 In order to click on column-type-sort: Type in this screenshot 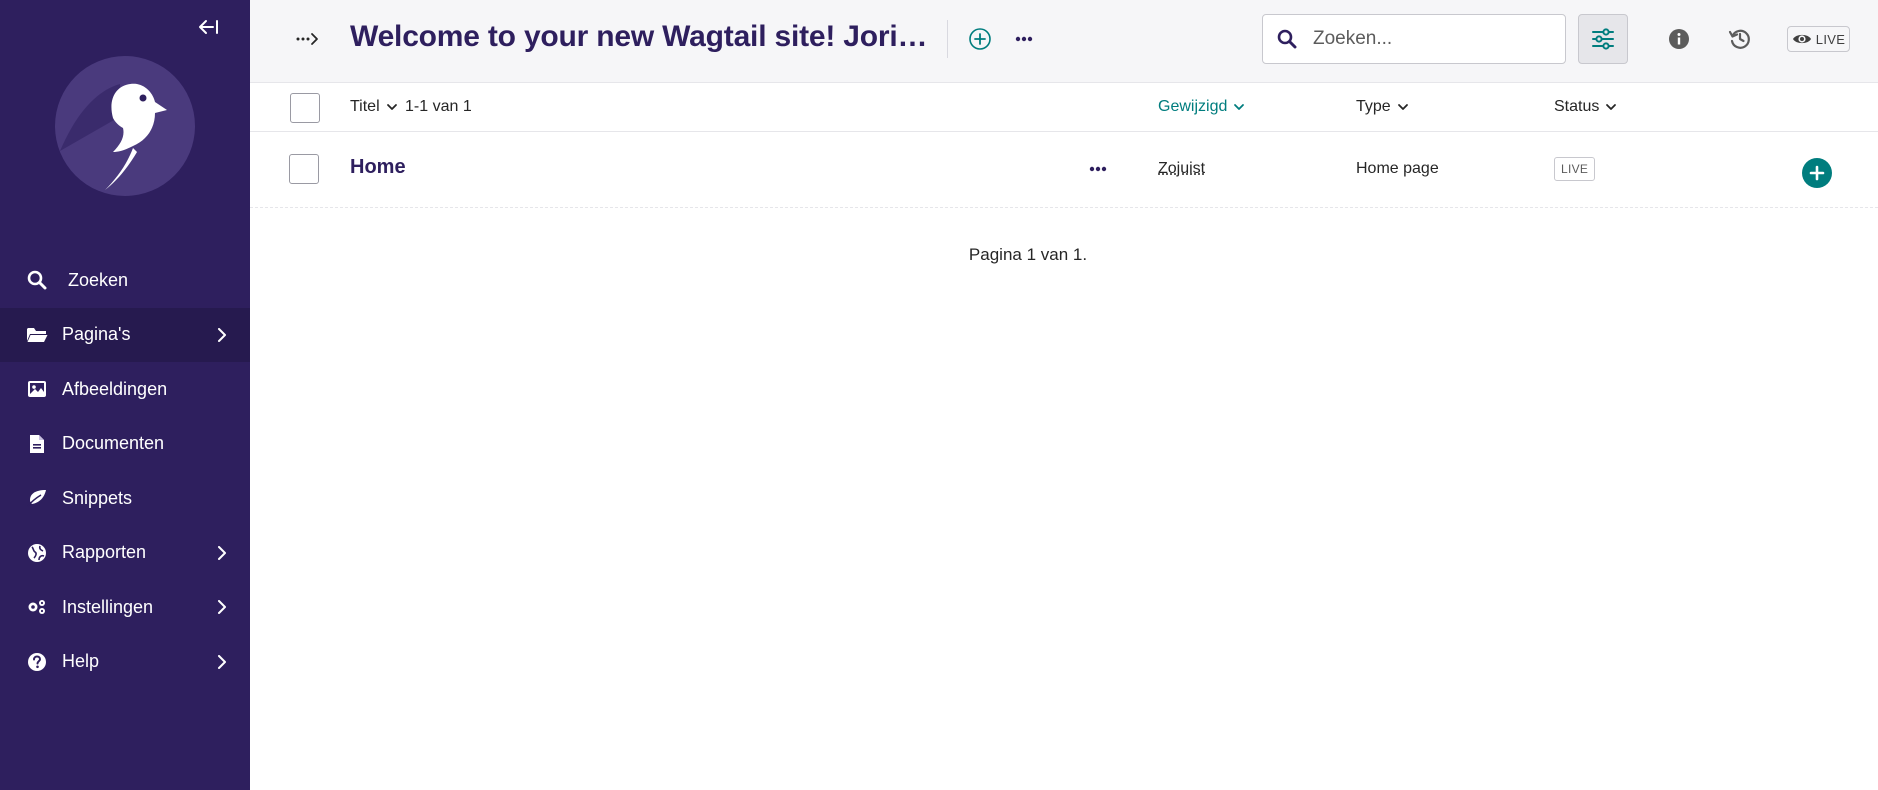, I will do `click(1382, 107)`.